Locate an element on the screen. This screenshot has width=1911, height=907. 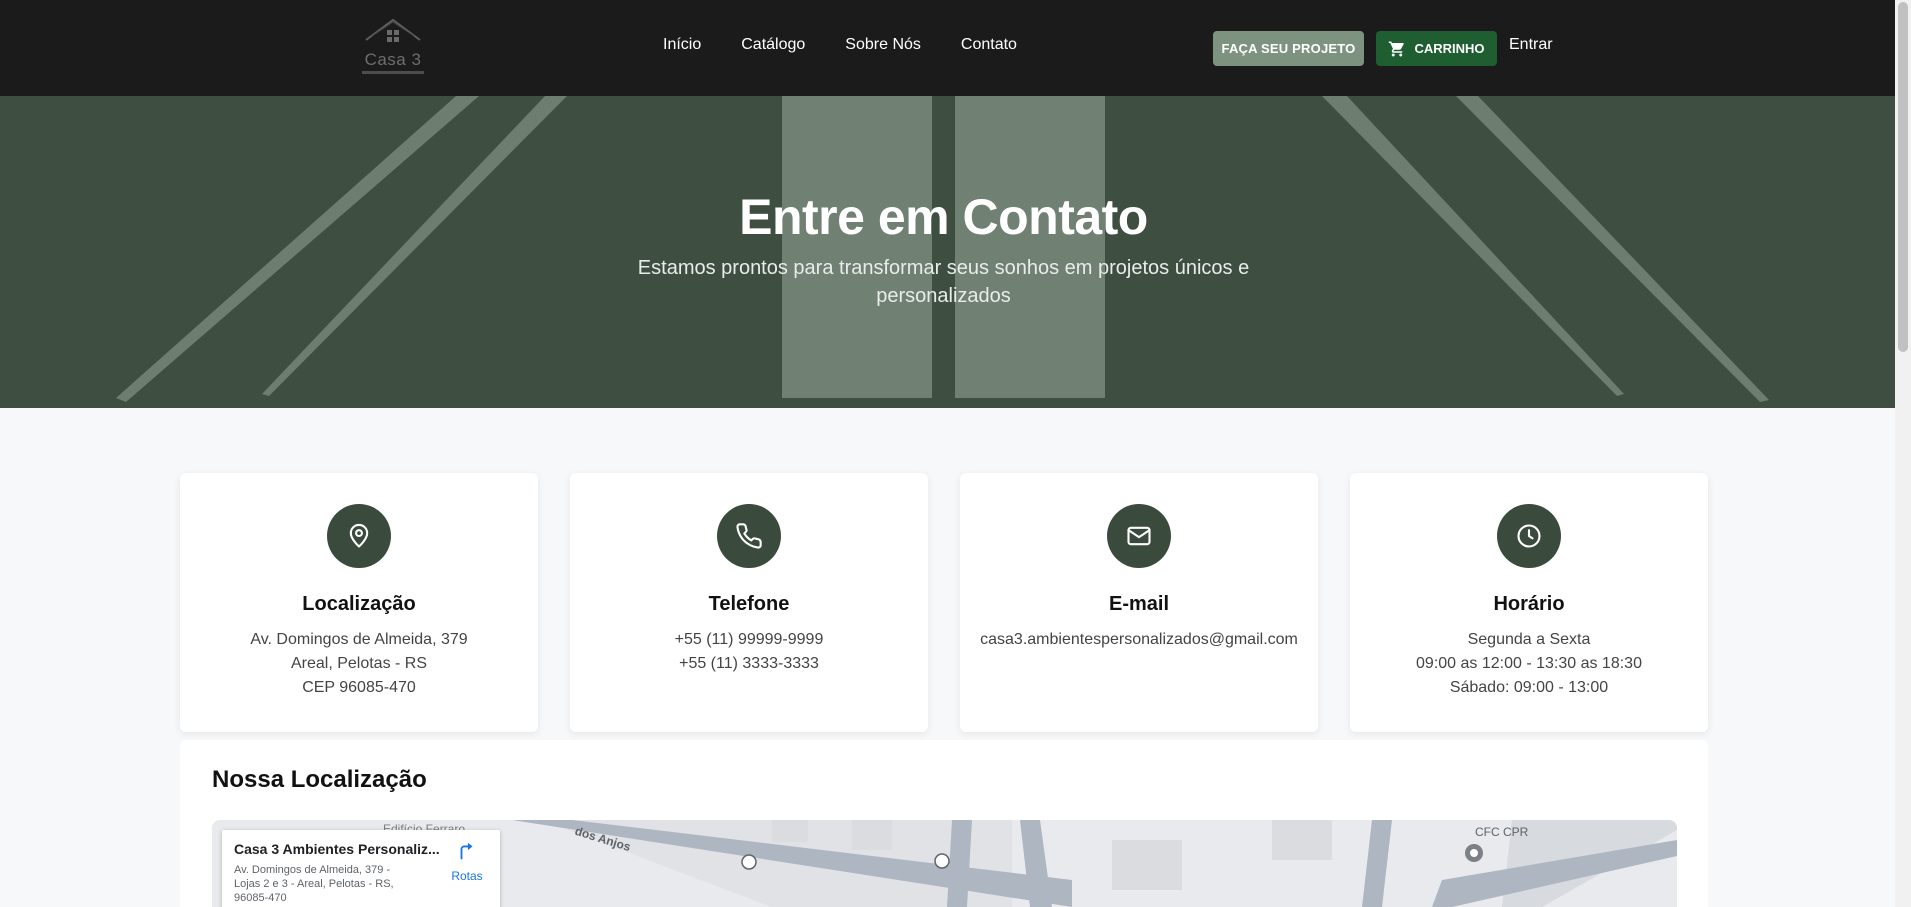
nav-link-sobre-nos: Sobre Nós is located at coordinates (883, 47).